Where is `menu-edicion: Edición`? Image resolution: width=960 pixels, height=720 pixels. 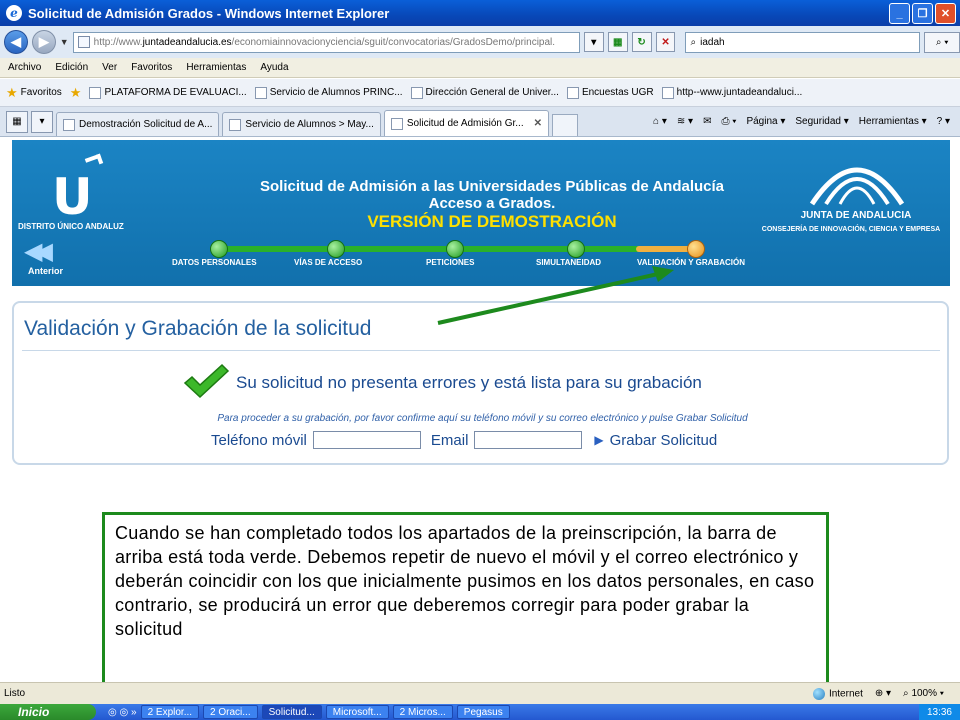 menu-edicion: Edición is located at coordinates (71, 67).